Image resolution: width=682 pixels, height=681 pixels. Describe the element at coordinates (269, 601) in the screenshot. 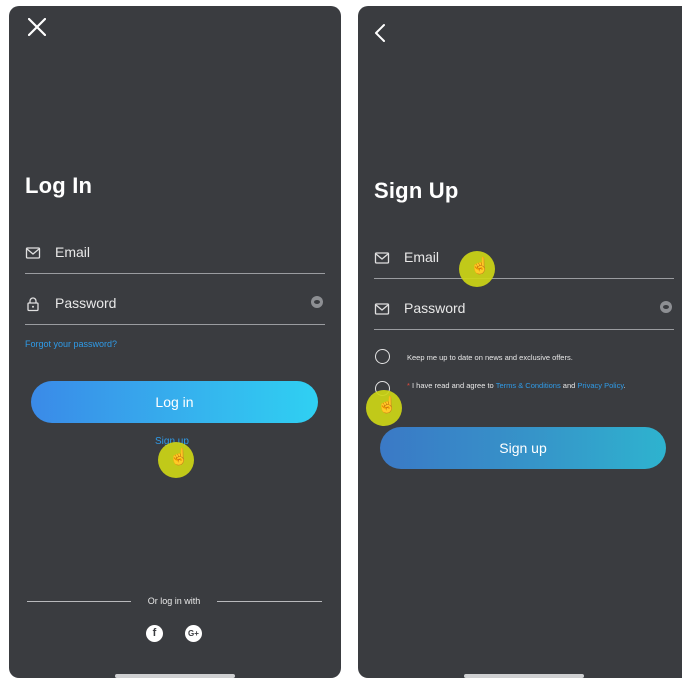

I see `divider-right` at that location.